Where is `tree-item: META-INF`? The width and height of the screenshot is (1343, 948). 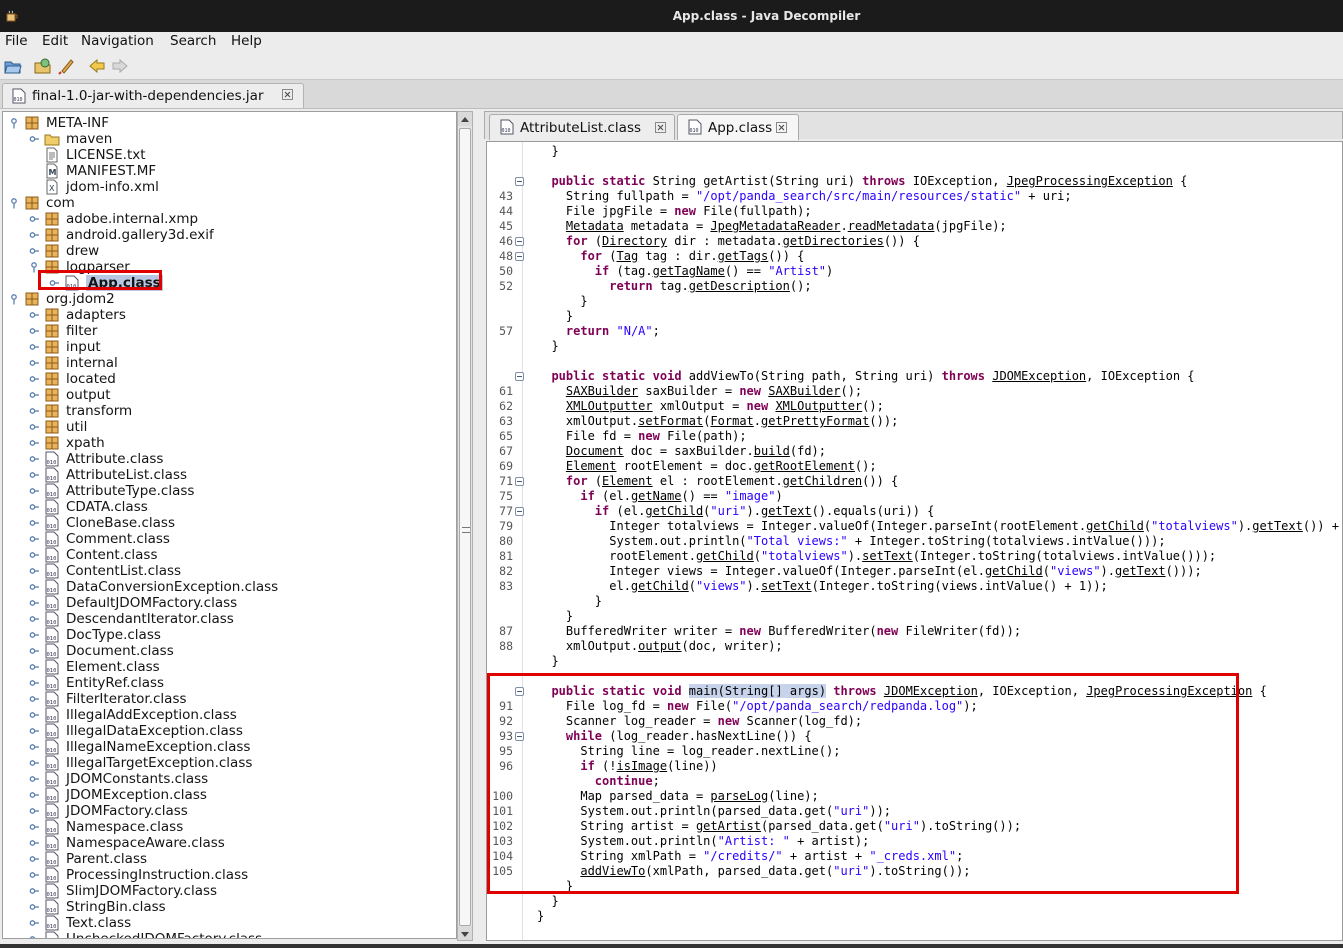 tree-item: META-INF is located at coordinates (229, 123).